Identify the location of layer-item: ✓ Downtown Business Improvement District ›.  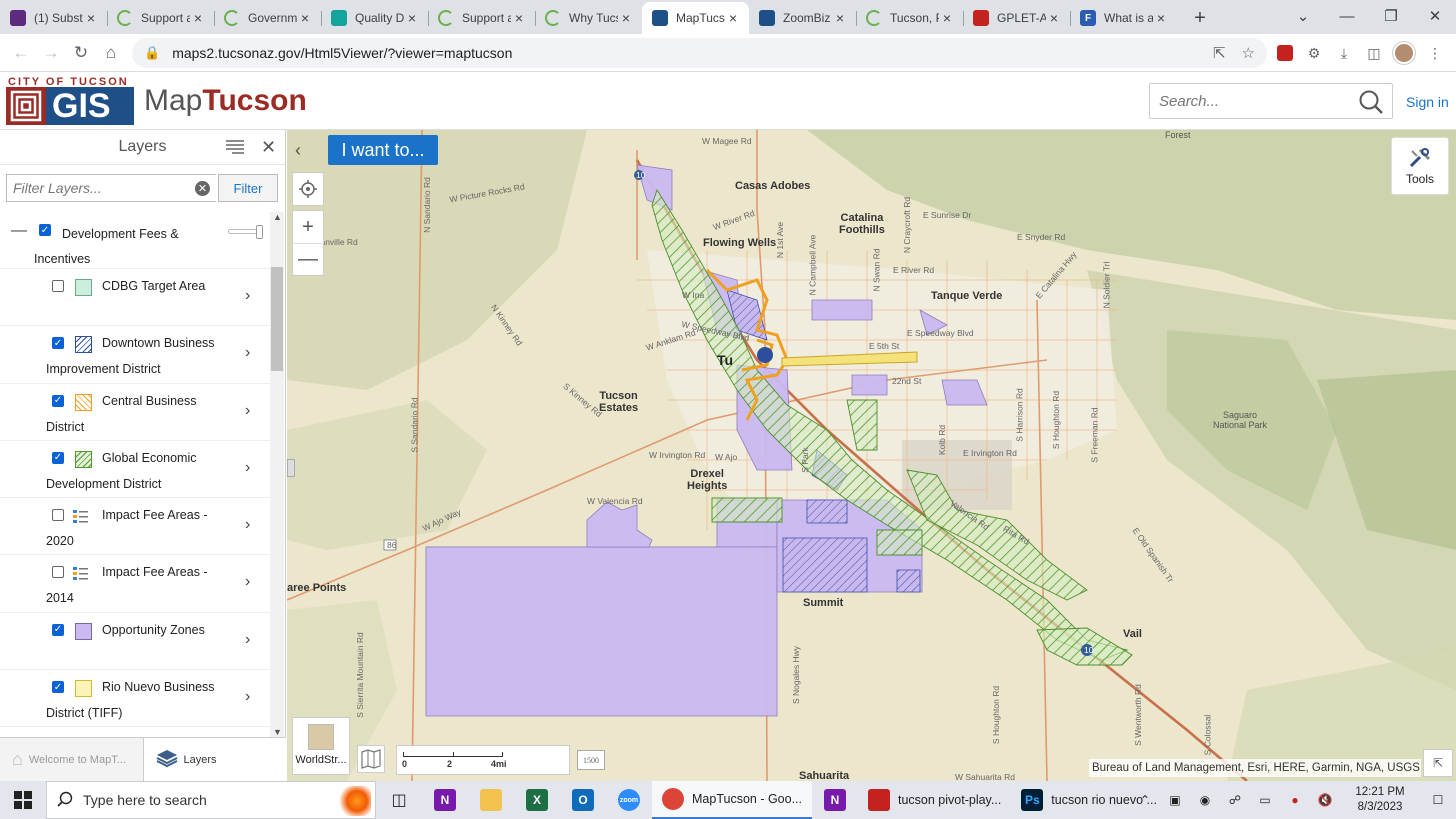
(135, 355).